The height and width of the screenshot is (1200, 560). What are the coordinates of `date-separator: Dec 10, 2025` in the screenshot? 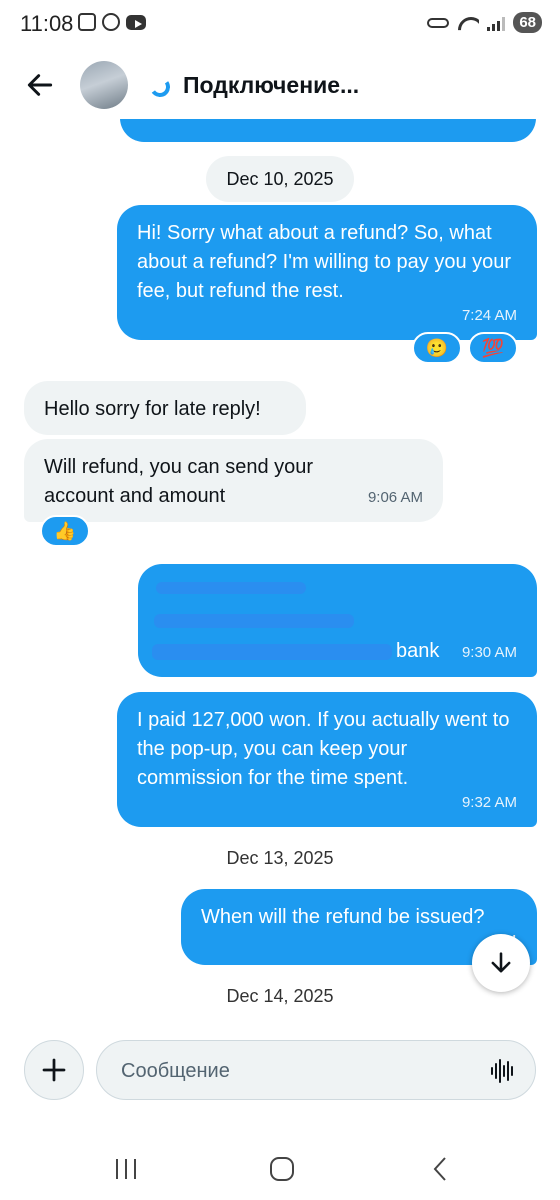 It's located at (280, 179).